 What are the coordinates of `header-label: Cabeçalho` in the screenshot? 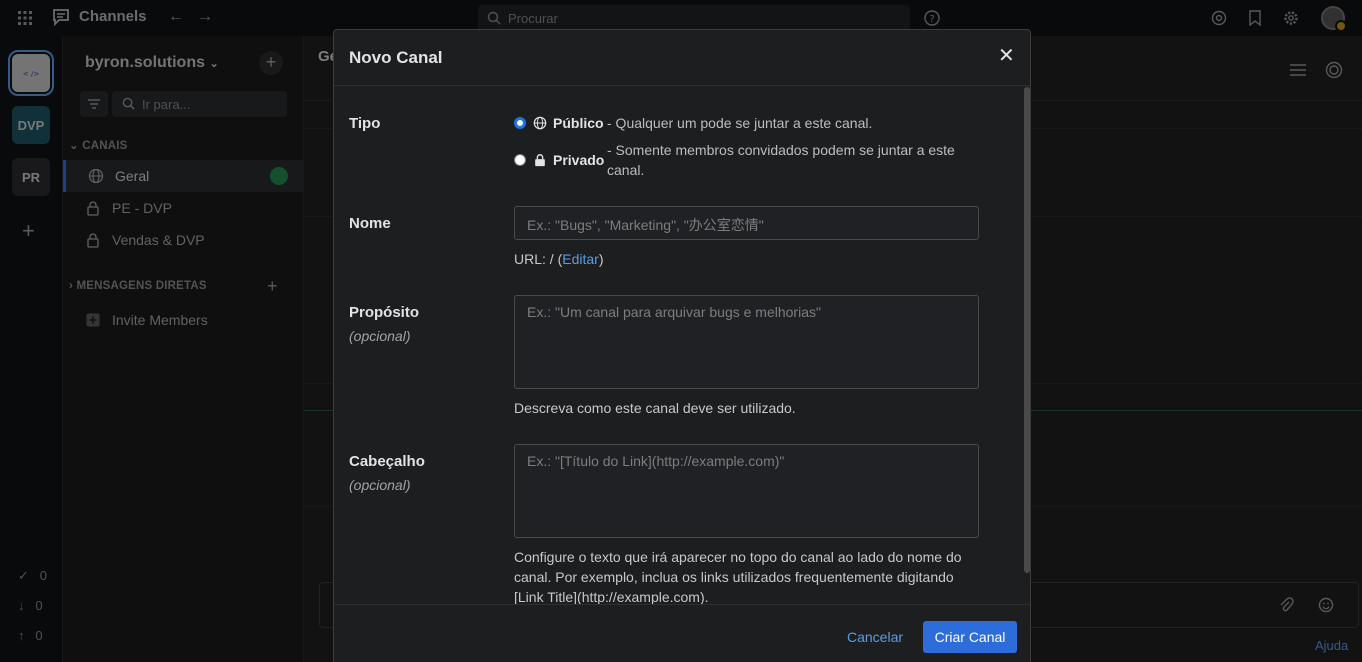 It's located at (387, 461).